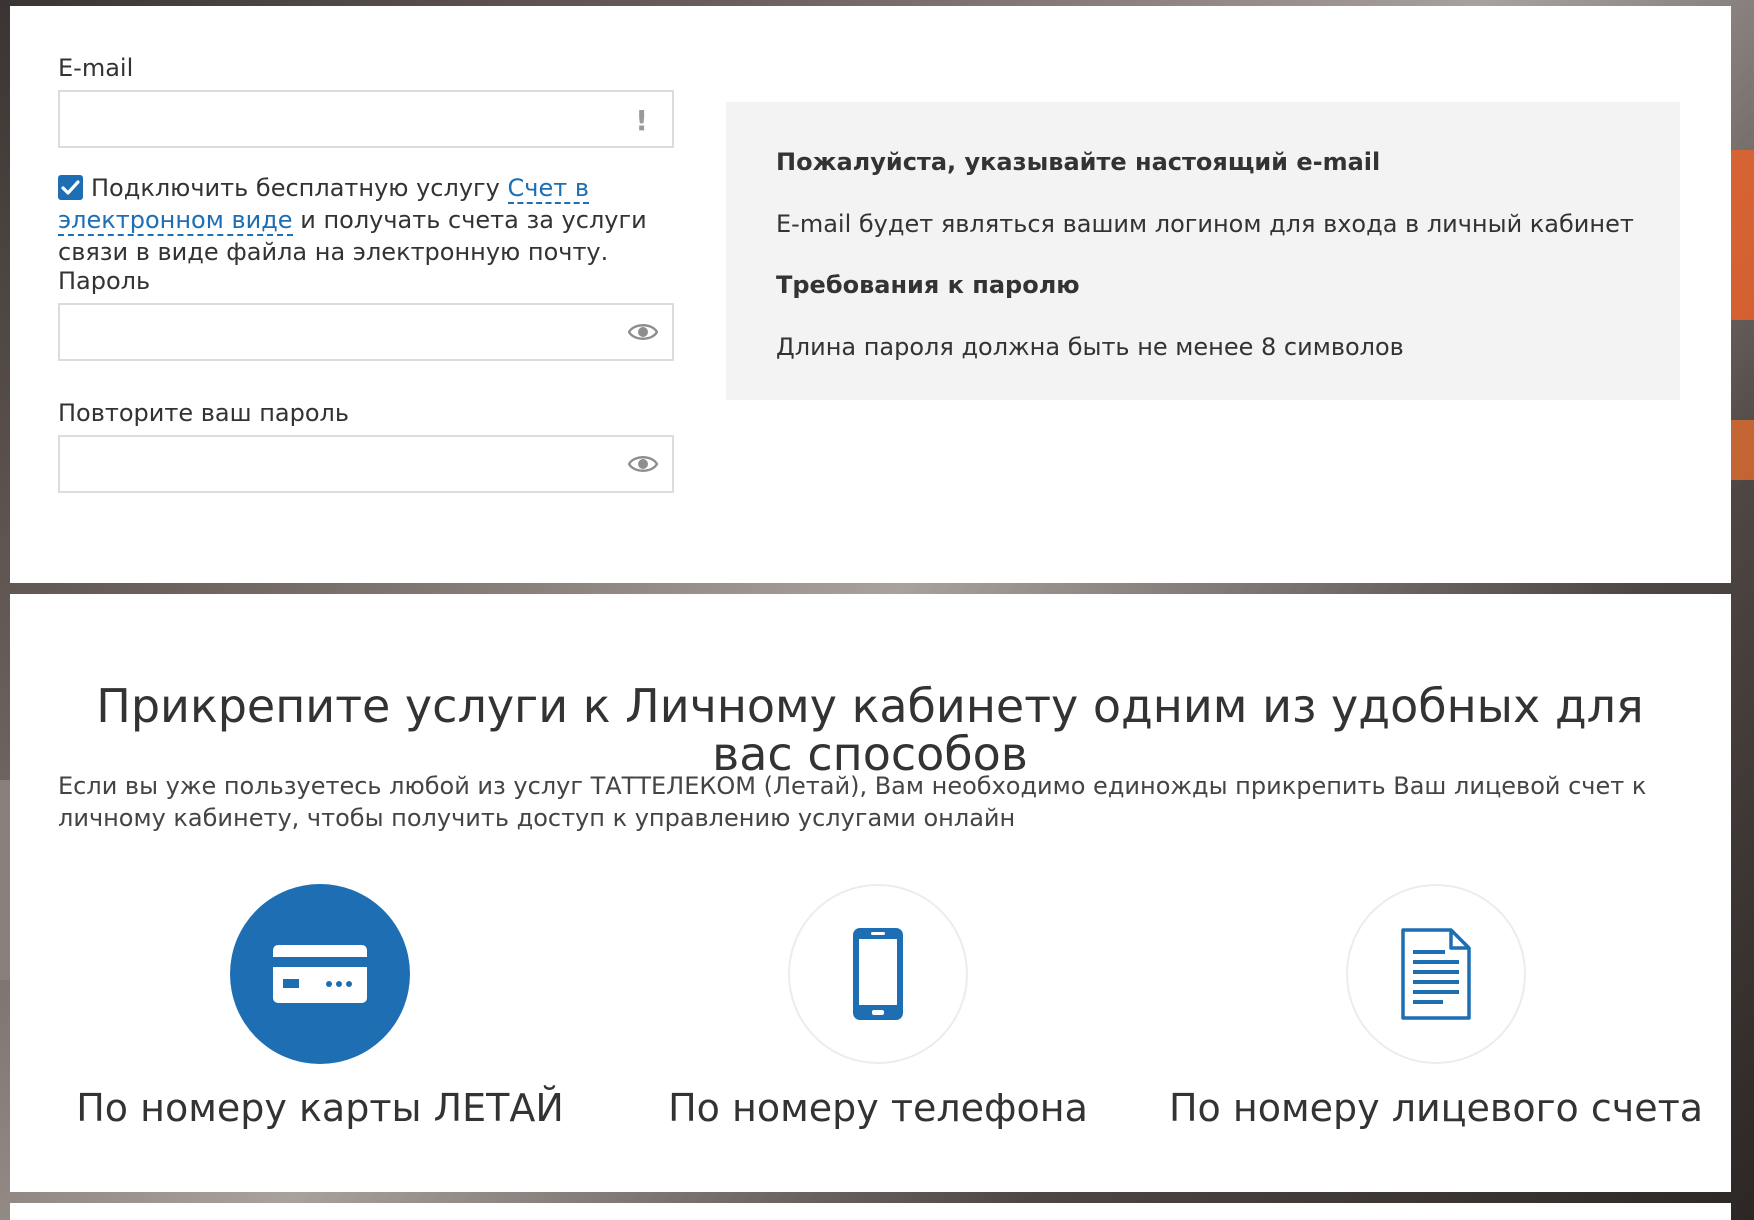  Describe the element at coordinates (1436, 1108) in the screenshot. I see `option-label: По номеру лицевого счета` at that location.